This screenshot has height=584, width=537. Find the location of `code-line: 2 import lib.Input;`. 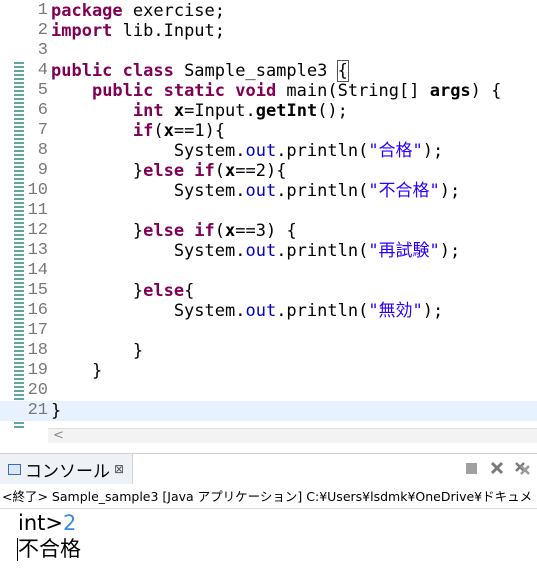

code-line: 2 import lib.Input; is located at coordinates (268, 31).